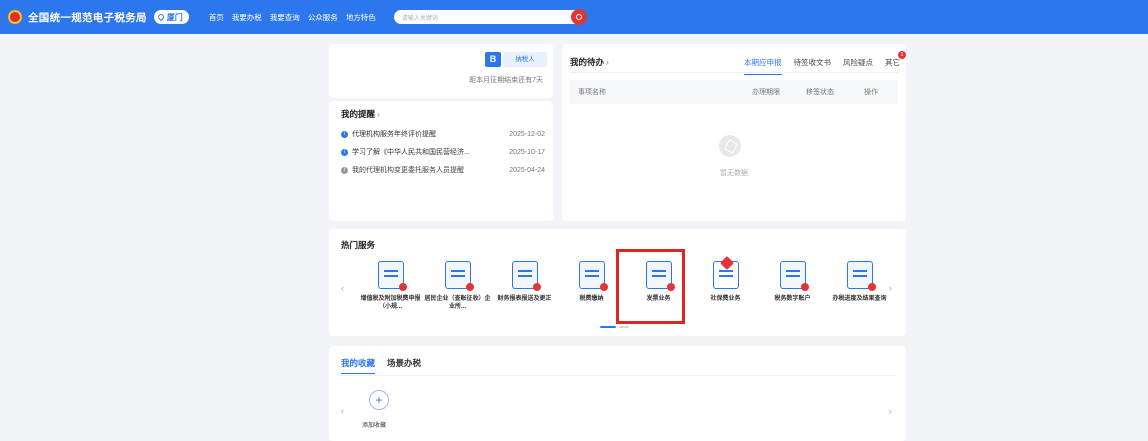  I want to click on user-card: B 纳税人 距本月征期结束还有7天, so click(441, 71).